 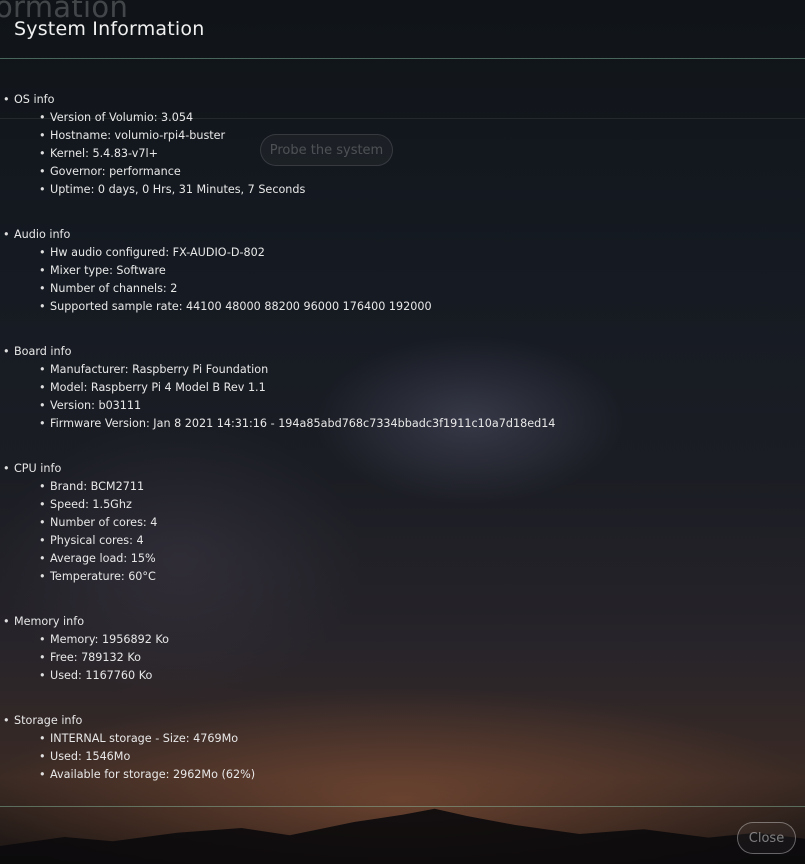 I want to click on close-button: Close, so click(x=766, y=838).